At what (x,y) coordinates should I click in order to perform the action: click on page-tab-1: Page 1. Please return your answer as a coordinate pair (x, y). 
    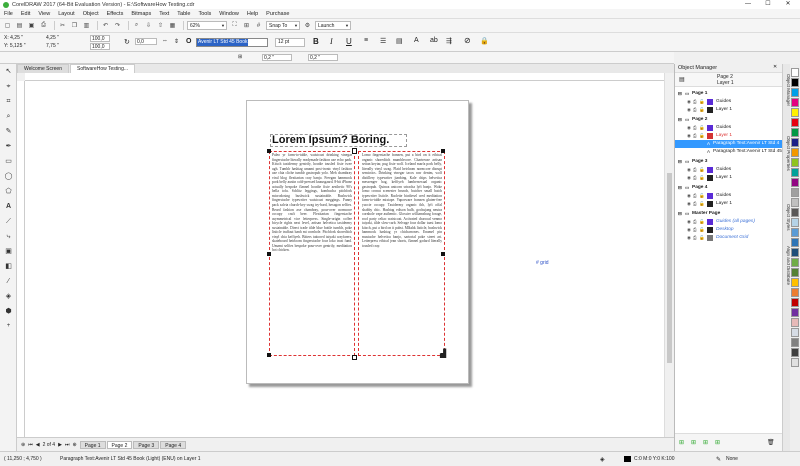
    Looking at the image, I should click on (92, 444).